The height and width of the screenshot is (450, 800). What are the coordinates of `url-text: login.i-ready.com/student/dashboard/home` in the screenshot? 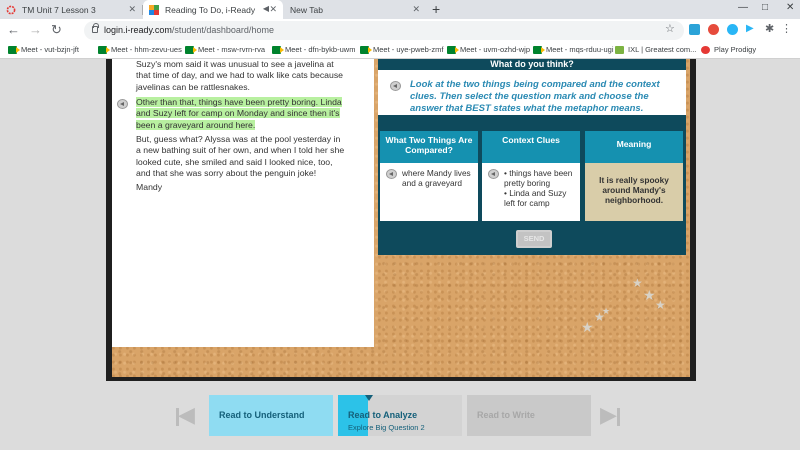 It's located at (189, 30).